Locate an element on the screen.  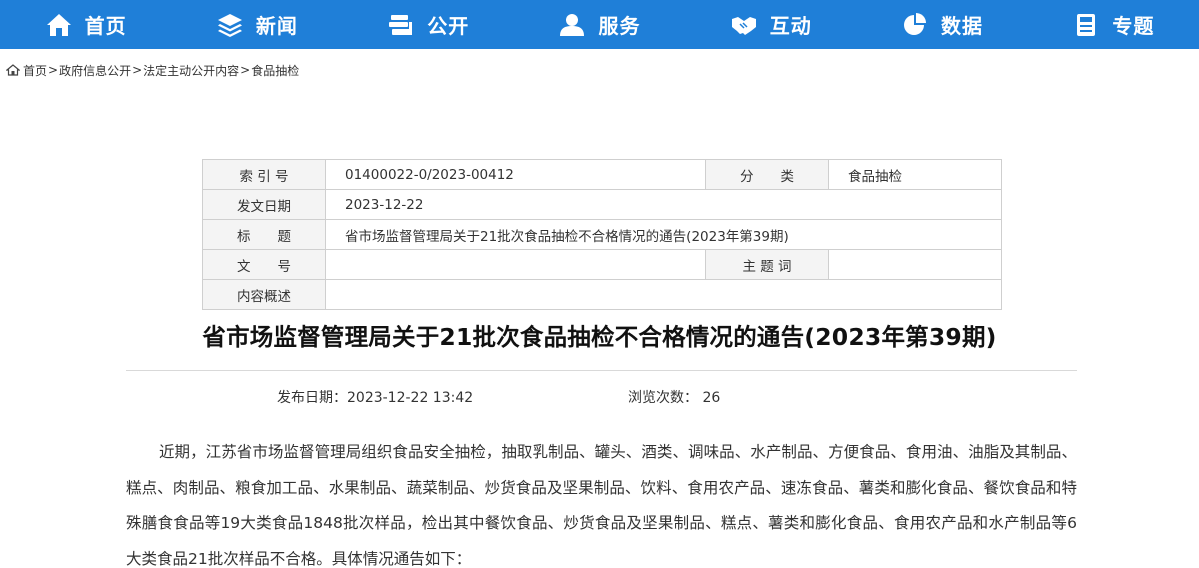
table-row: 内容概述 is located at coordinates (602, 294).